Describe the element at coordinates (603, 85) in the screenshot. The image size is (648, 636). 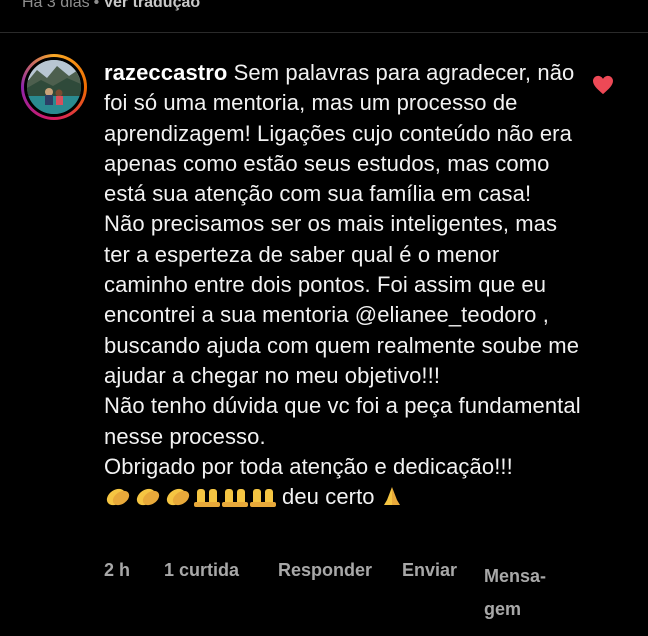
I see `like-heart-icon` at that location.